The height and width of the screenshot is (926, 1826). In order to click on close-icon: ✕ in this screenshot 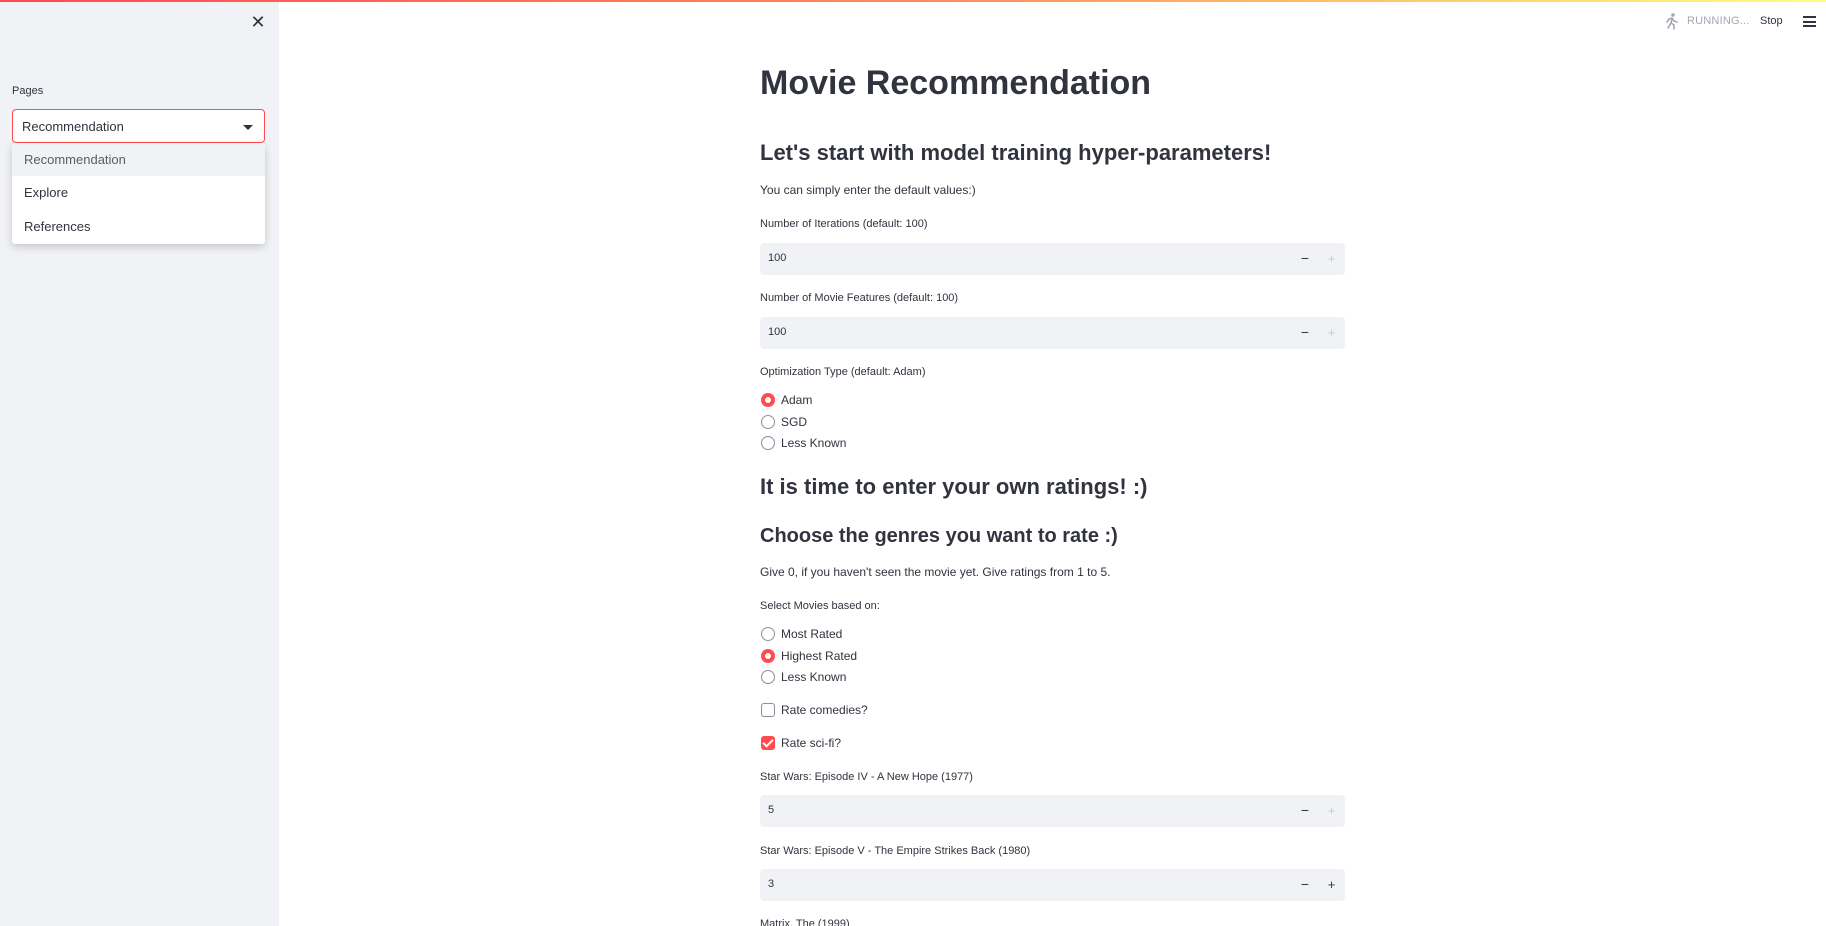, I will do `click(258, 22)`.